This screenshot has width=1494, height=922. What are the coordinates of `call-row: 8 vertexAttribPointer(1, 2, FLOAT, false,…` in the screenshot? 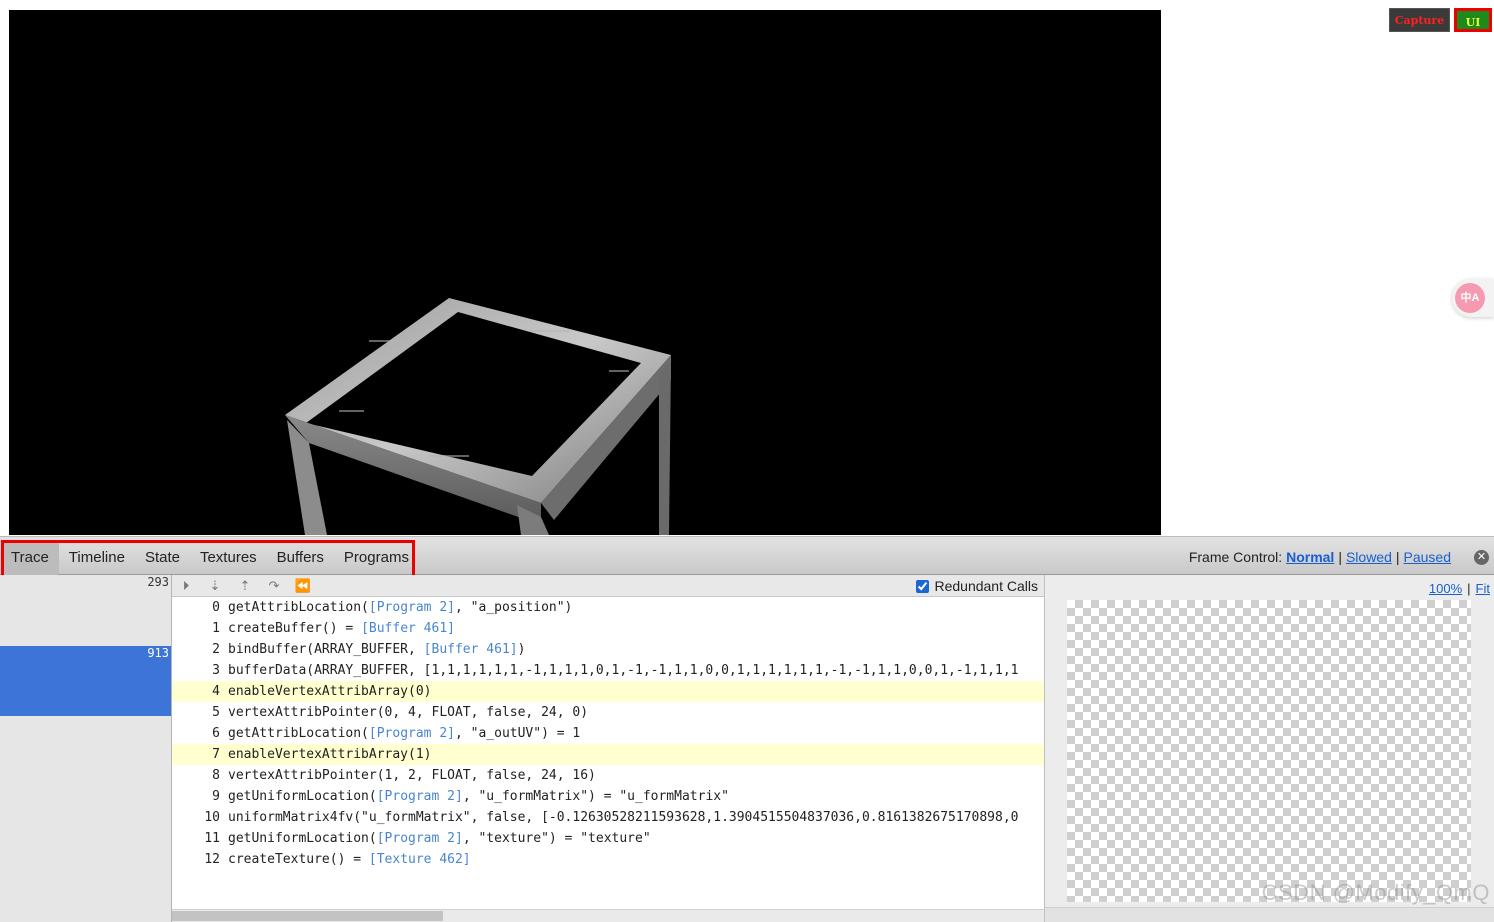 It's located at (608, 775).